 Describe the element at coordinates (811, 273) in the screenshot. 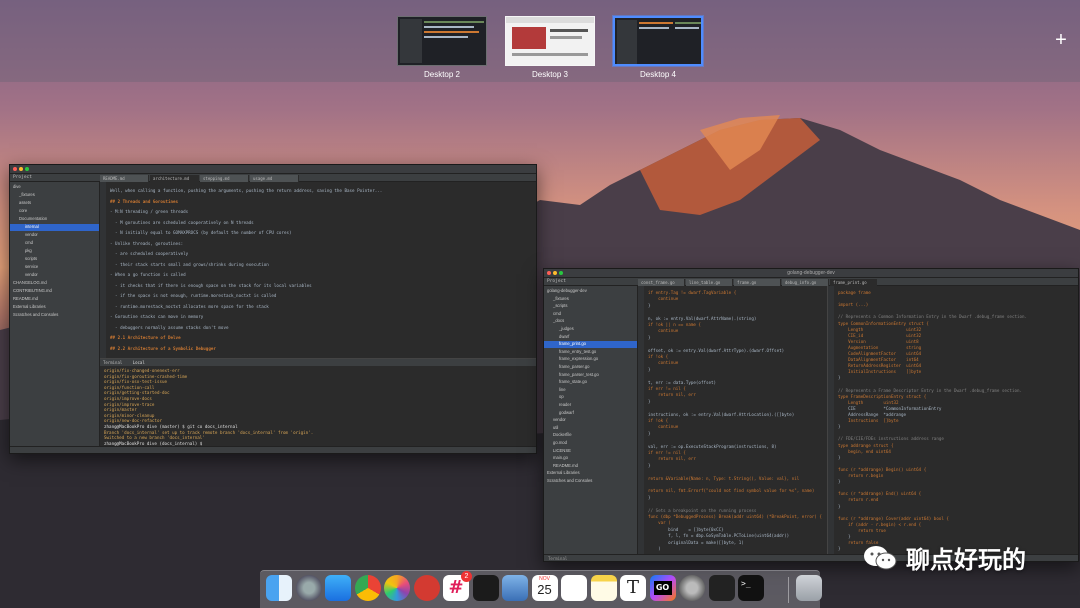

I see `window-titlebar: golang-debugger-dev` at that location.